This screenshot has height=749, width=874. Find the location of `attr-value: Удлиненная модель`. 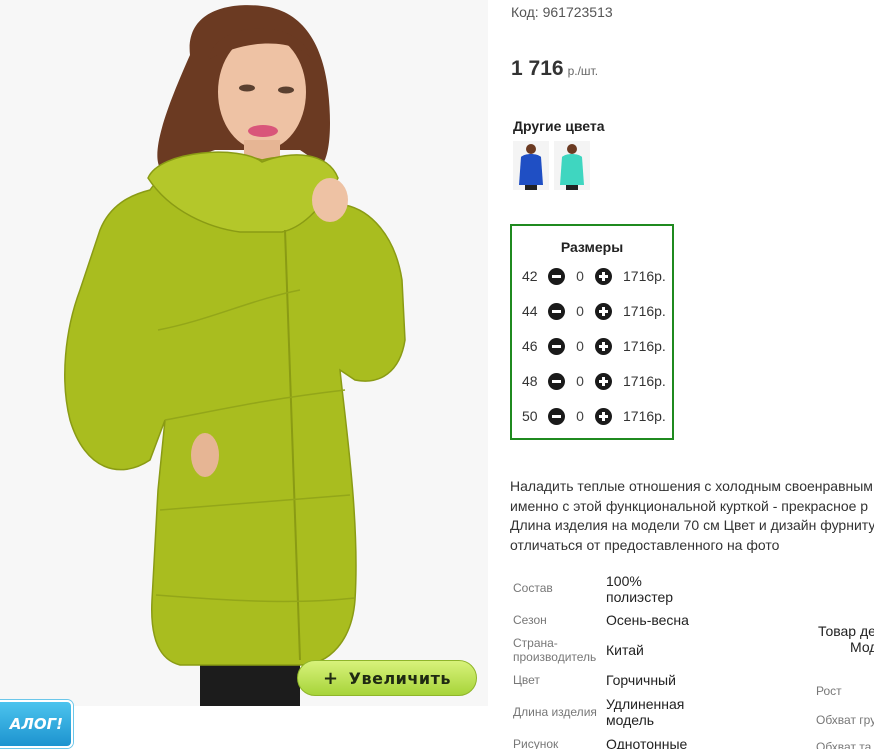

attr-value: Удлиненная модель is located at coordinates (645, 712).